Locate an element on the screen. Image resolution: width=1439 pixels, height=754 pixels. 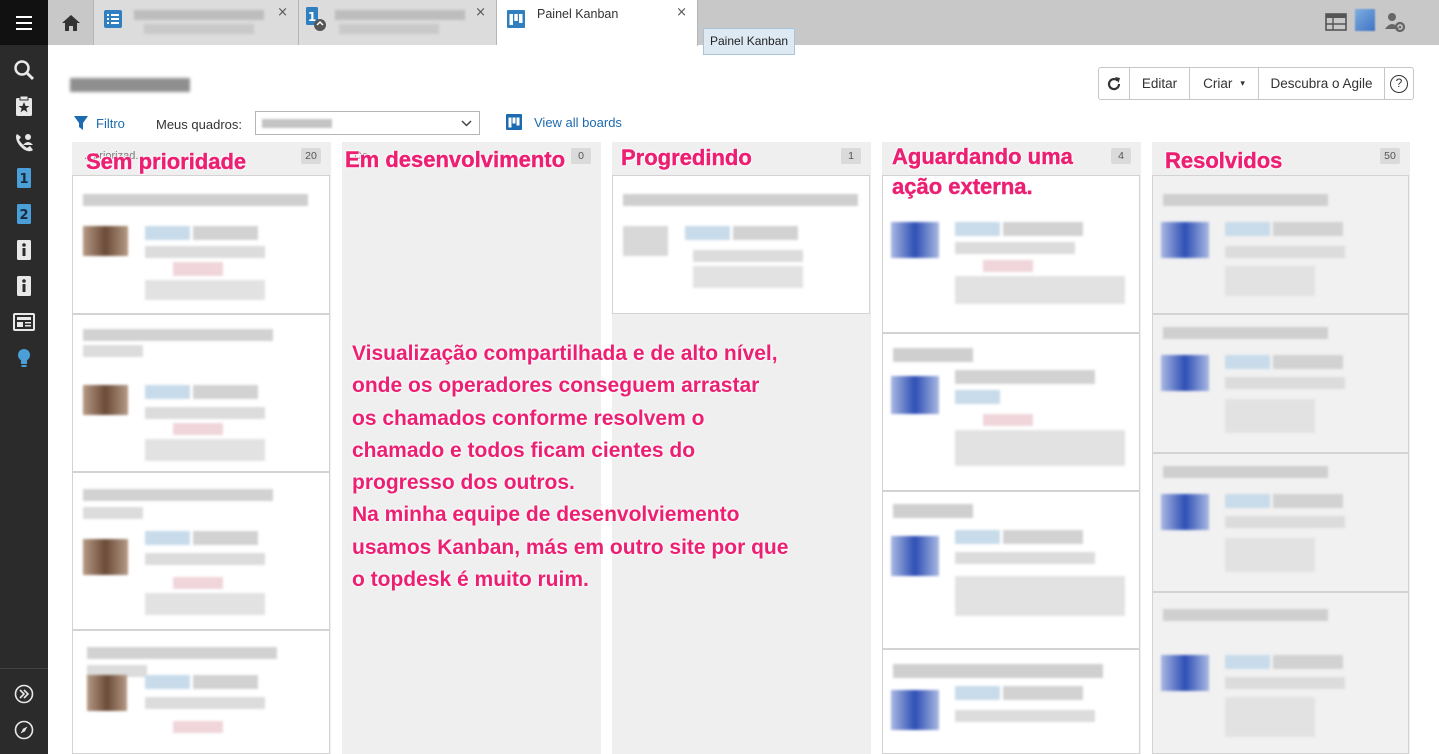
column-no-priority: ...priorizad... 20 is located at coordinates (201, 448).